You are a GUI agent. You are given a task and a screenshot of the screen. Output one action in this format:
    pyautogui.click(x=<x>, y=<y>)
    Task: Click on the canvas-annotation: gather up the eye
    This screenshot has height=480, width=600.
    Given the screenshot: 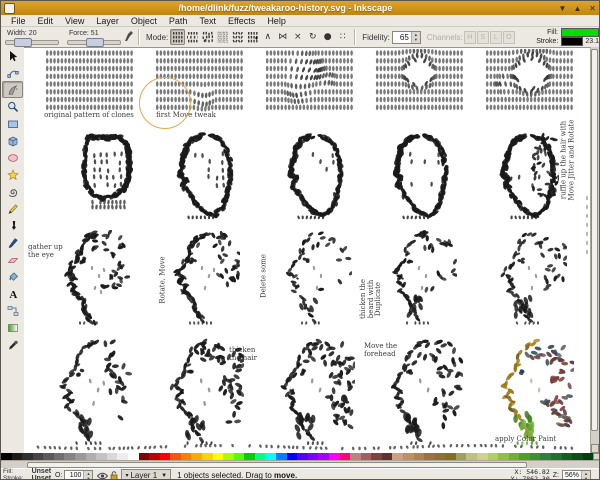 What is the action you would take?
    pyautogui.click(x=45, y=251)
    